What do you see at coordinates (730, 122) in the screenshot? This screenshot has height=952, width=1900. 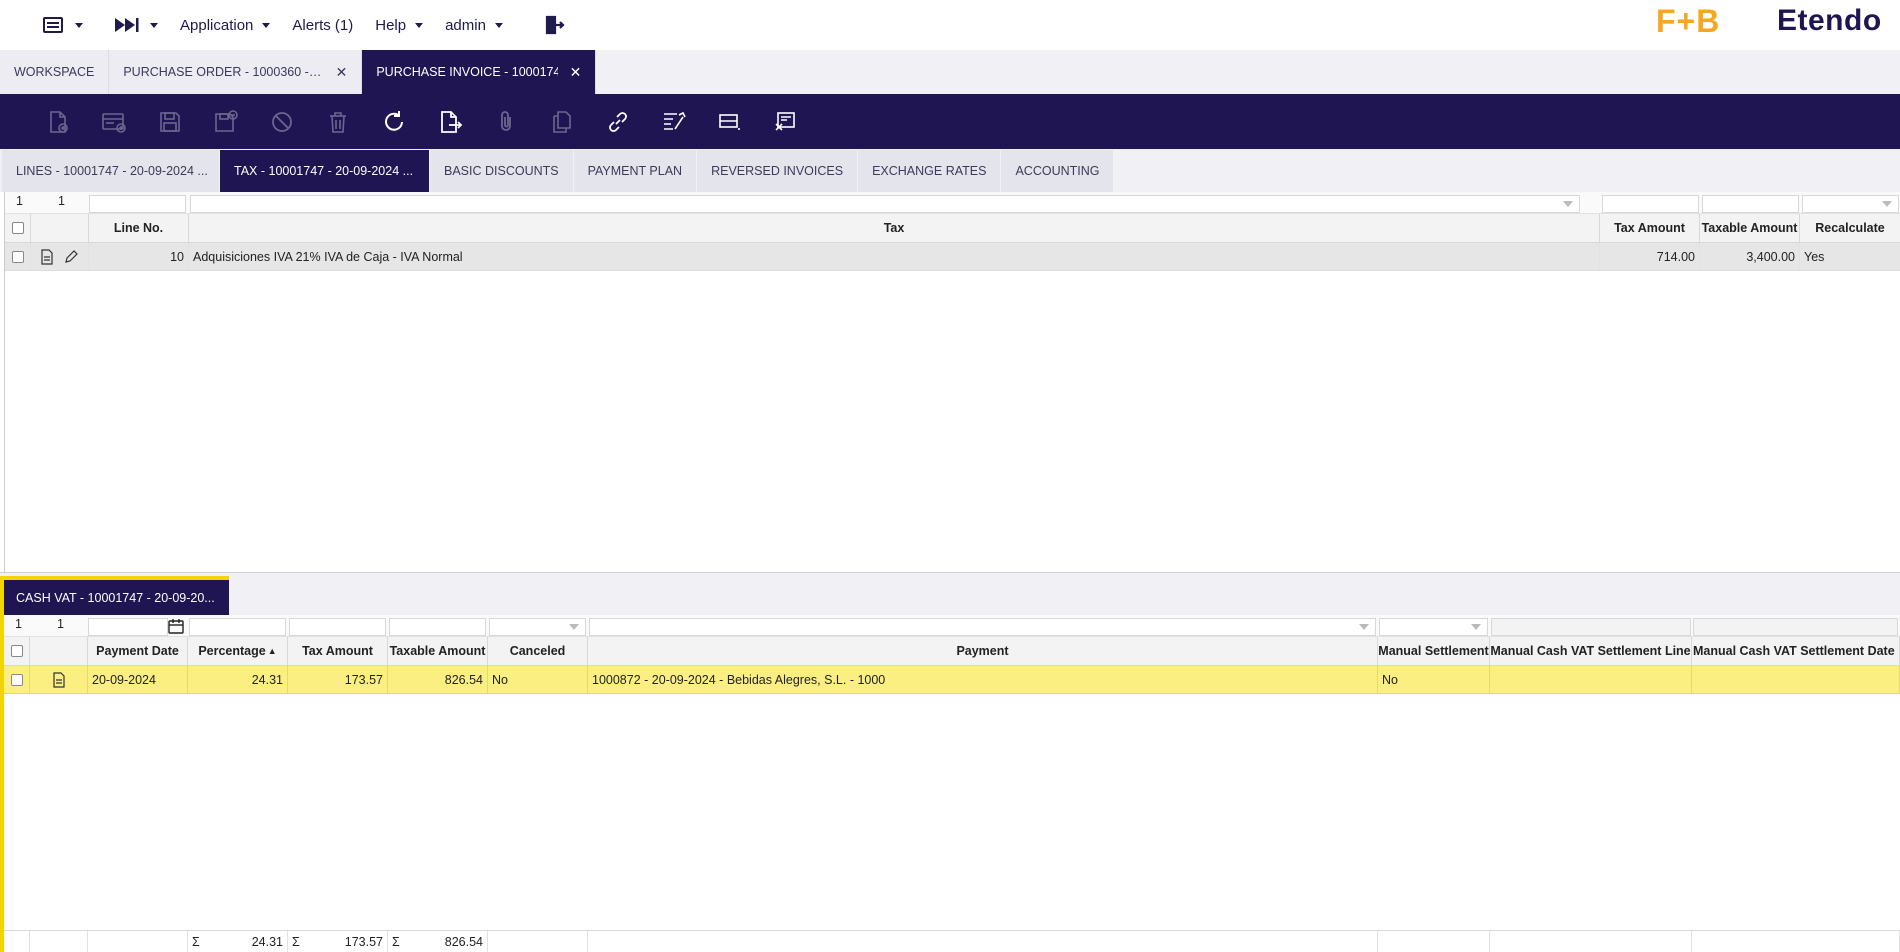 I see `grid-view-button` at bounding box center [730, 122].